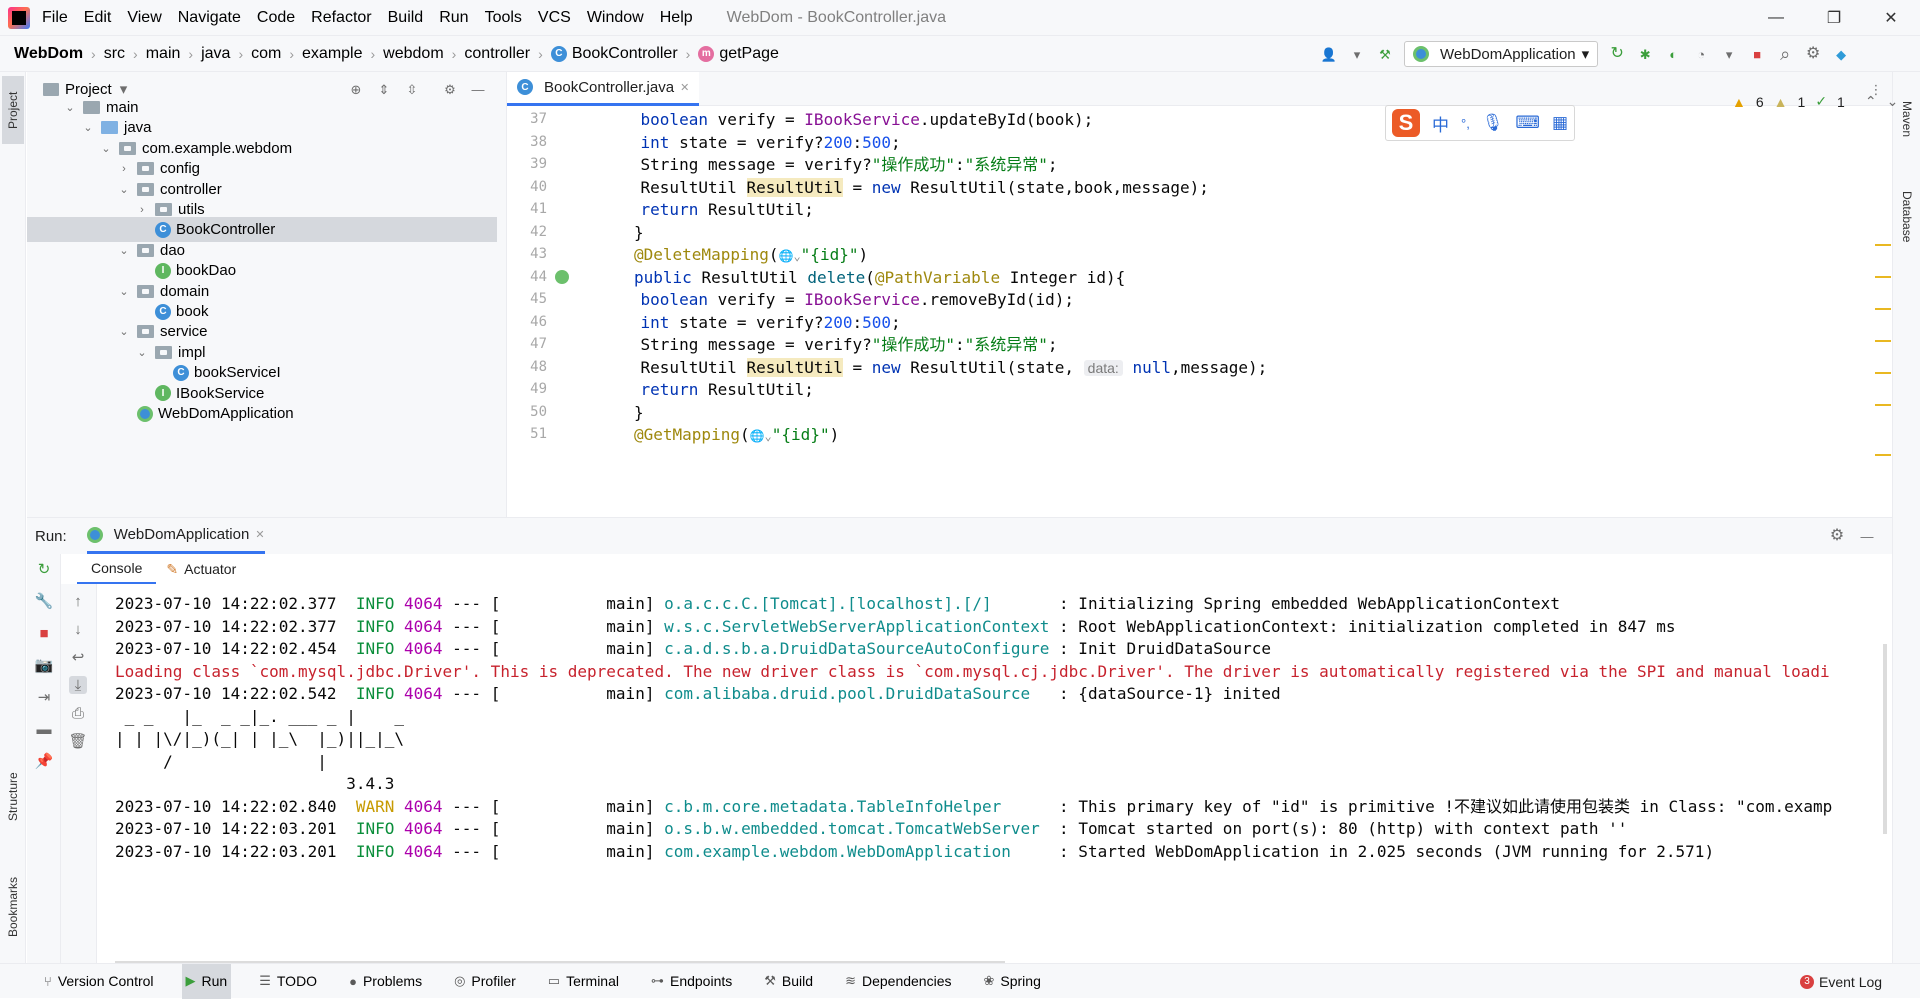  What do you see at coordinates (1440, 123) in the screenshot?
I see `ime-language-toggle: 中` at bounding box center [1440, 123].